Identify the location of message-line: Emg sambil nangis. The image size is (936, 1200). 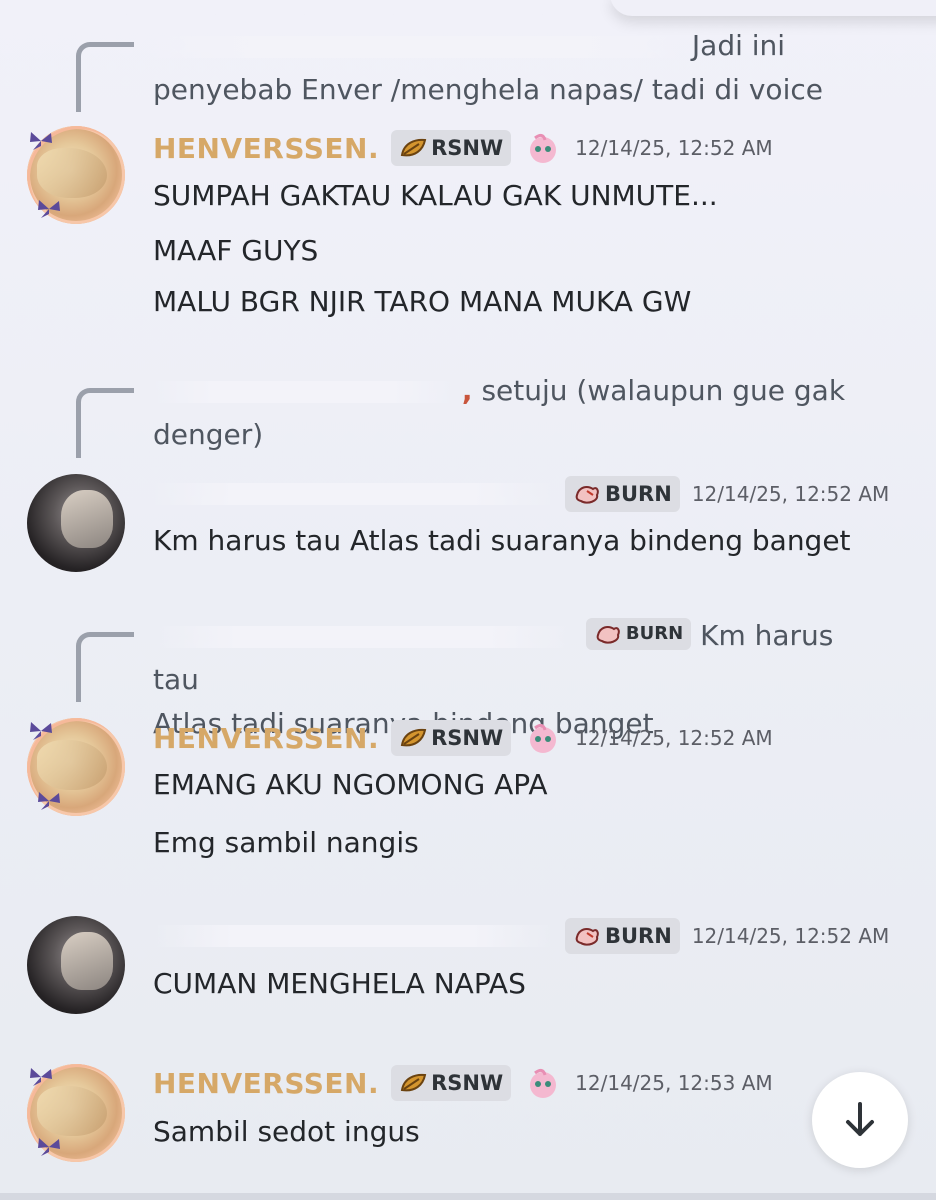
(286, 842).